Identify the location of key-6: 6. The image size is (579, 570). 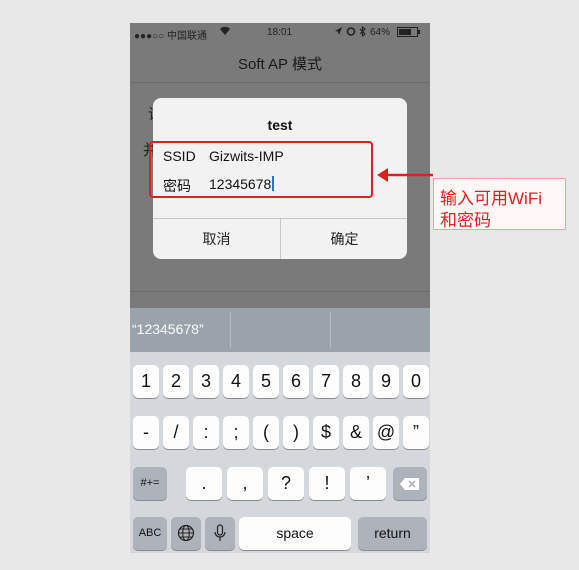
(296, 381).